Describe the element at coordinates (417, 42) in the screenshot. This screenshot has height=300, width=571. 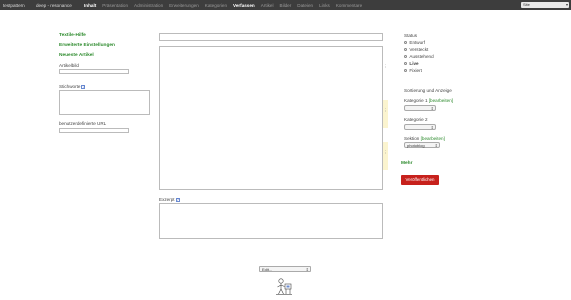
I see `status-entwurf-label: Entwurf` at that location.